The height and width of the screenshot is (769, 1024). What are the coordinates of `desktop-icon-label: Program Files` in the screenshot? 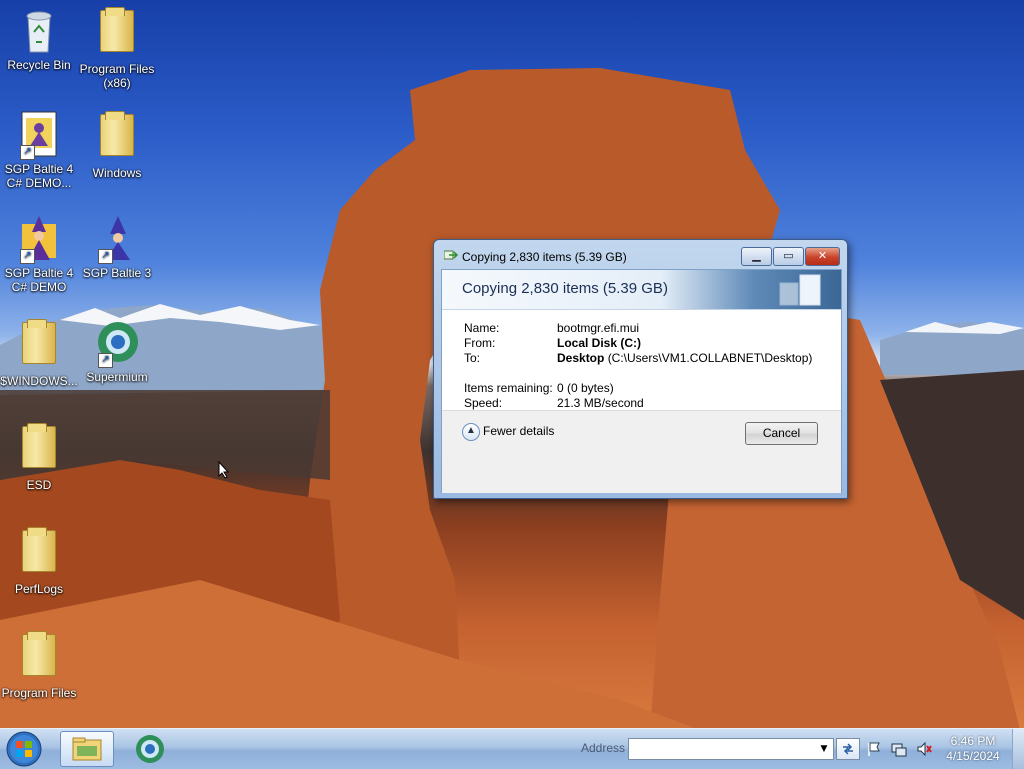 It's located at (39, 693).